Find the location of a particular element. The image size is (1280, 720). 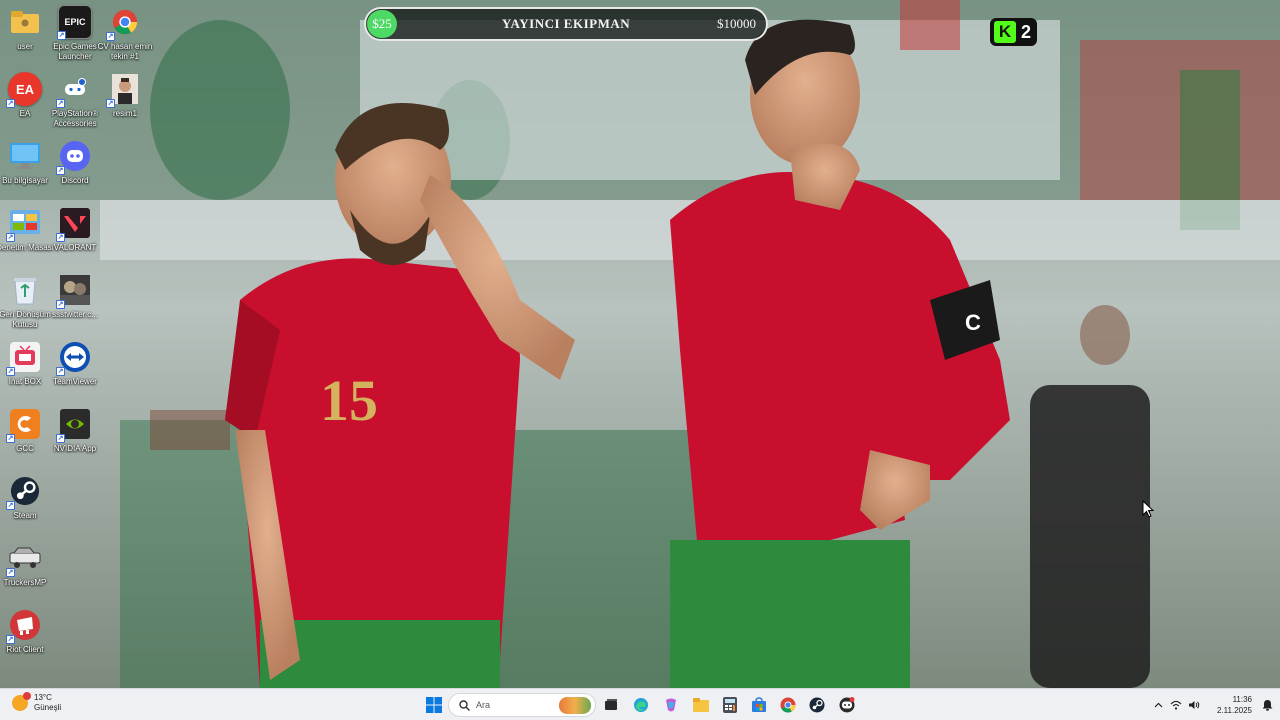

ea-icon: EA ↗ is located at coordinates (24, 90).